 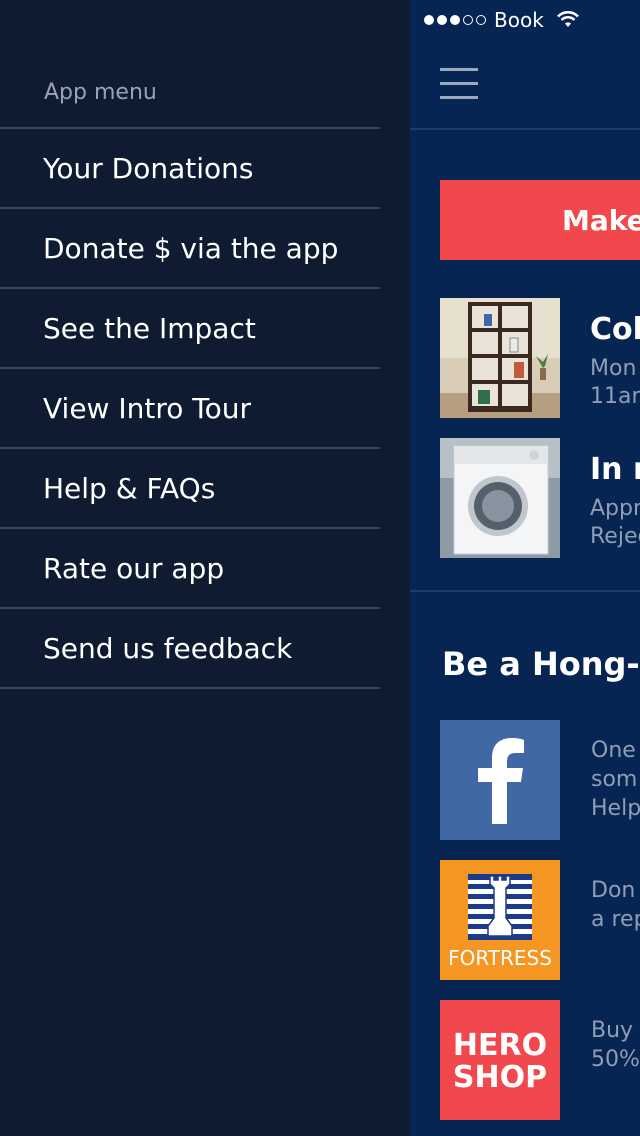 I want to click on status-bar: Book, so click(x=525, y=20).